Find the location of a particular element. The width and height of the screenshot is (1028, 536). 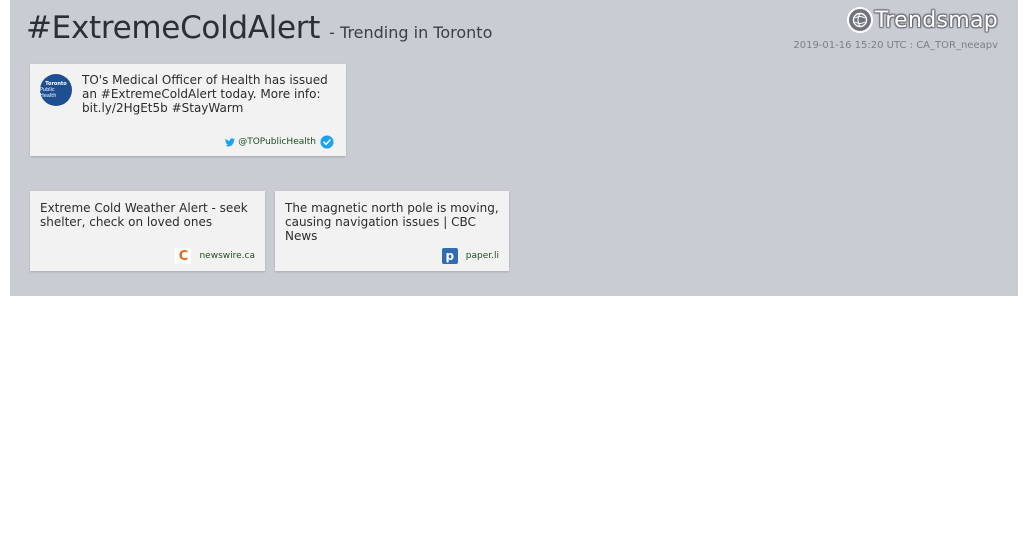

newswire-icon: C is located at coordinates (183, 256).